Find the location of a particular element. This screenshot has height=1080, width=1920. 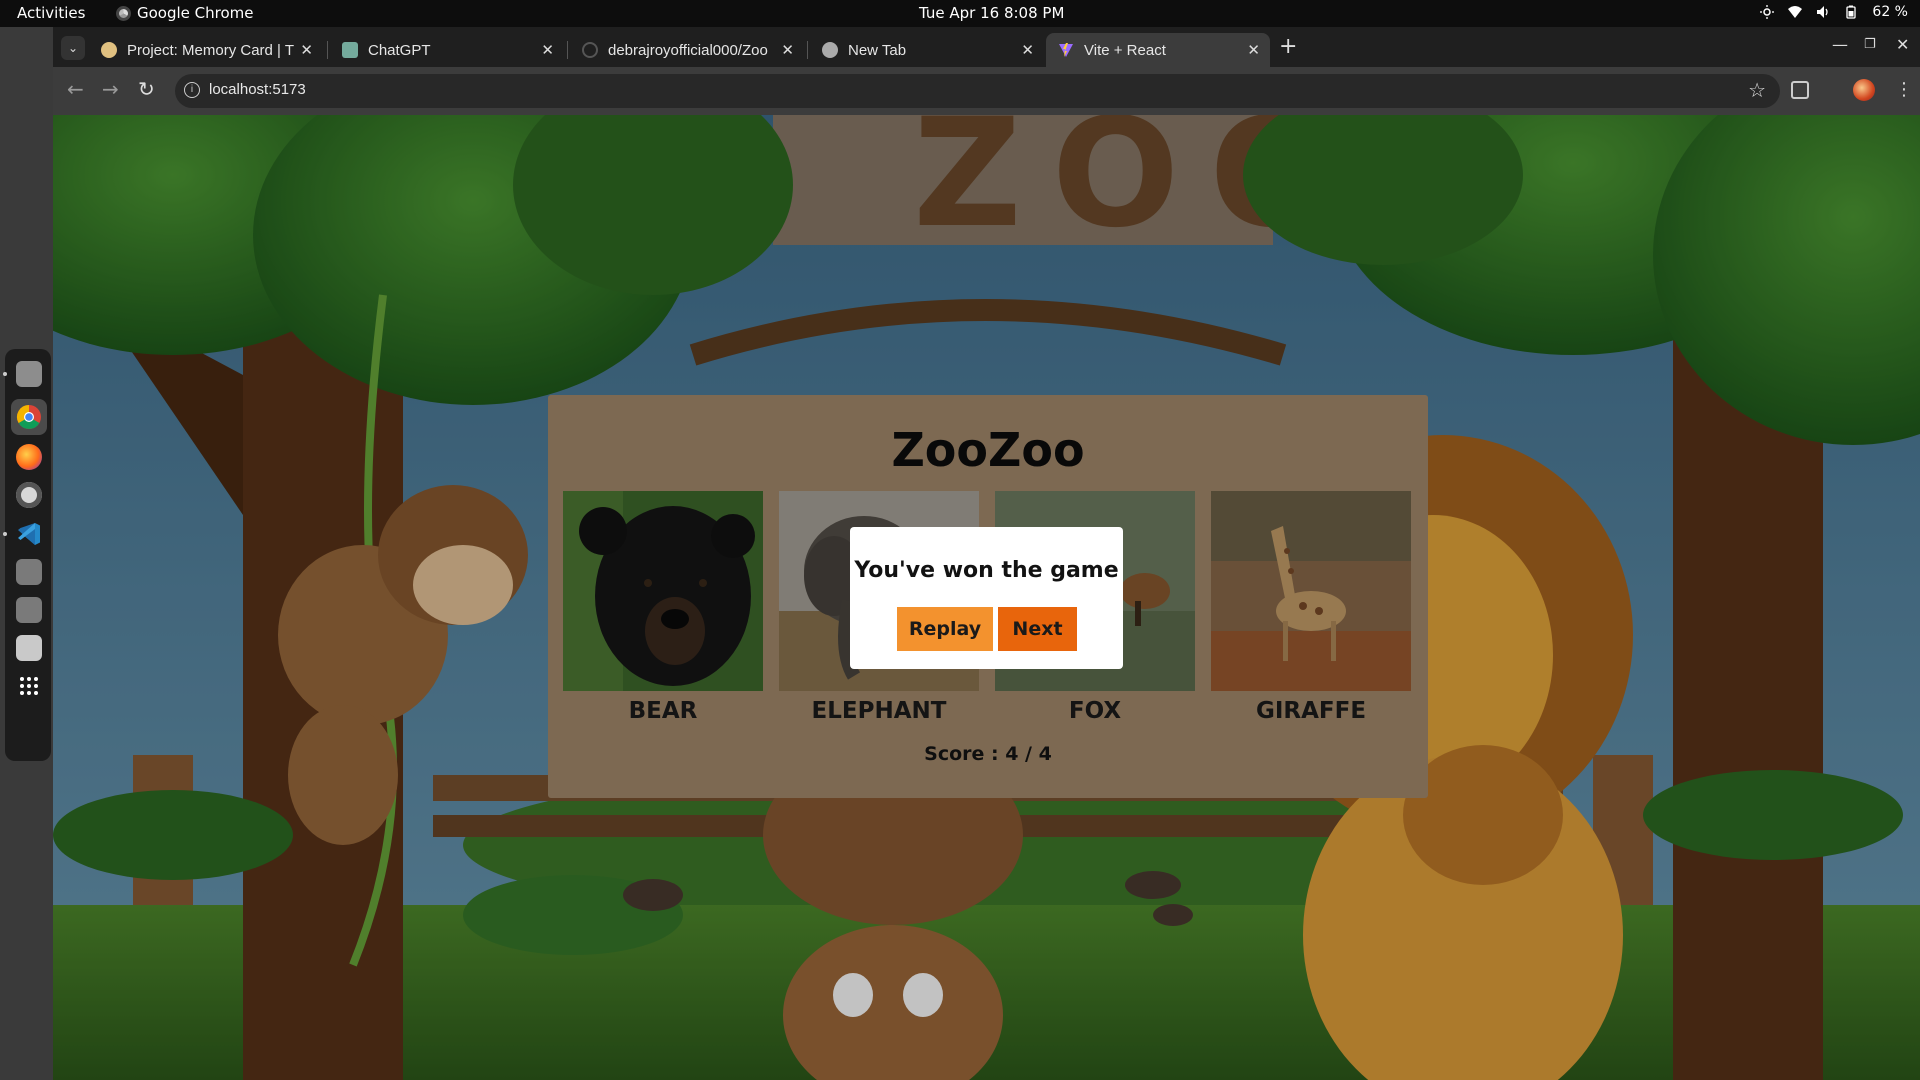

minimize-icon: — is located at coordinates (1840, 44).